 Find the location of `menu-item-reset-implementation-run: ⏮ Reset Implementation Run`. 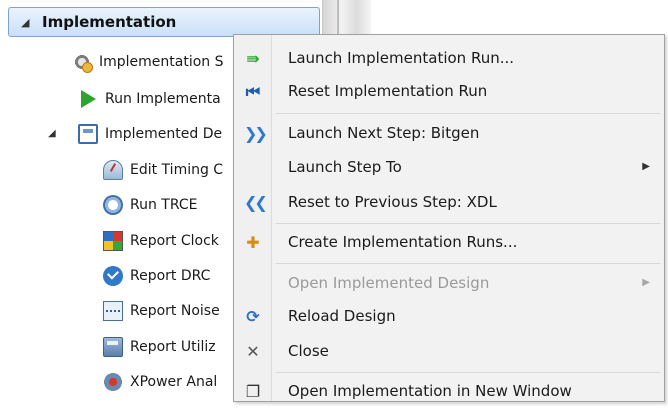

menu-item-reset-implementation-run: ⏮ Reset Implementation Run is located at coordinates (449, 92).